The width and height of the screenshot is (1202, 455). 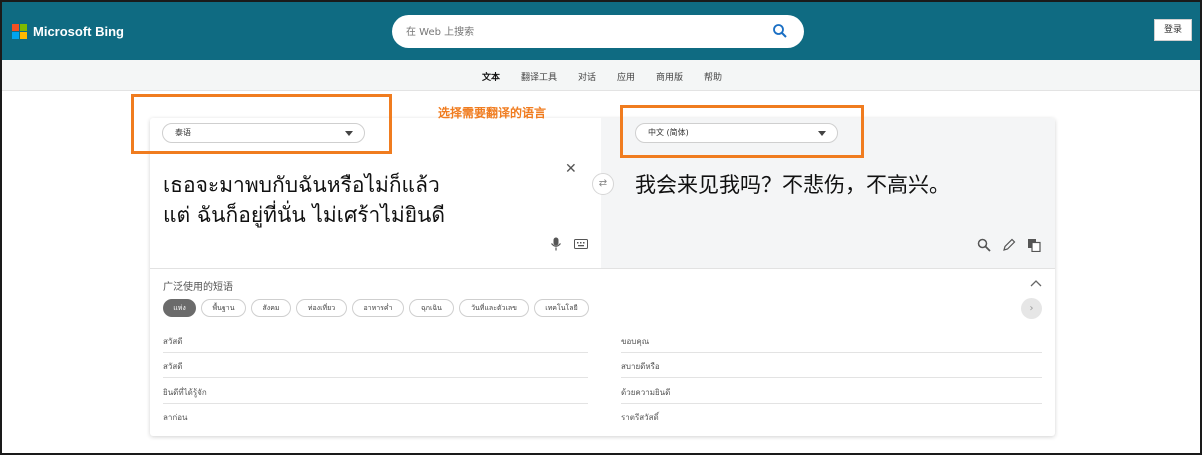 I want to click on source-line: เธอจะมาพบกับฉันหรือไม่ก็แล้ว, so click(x=301, y=185).